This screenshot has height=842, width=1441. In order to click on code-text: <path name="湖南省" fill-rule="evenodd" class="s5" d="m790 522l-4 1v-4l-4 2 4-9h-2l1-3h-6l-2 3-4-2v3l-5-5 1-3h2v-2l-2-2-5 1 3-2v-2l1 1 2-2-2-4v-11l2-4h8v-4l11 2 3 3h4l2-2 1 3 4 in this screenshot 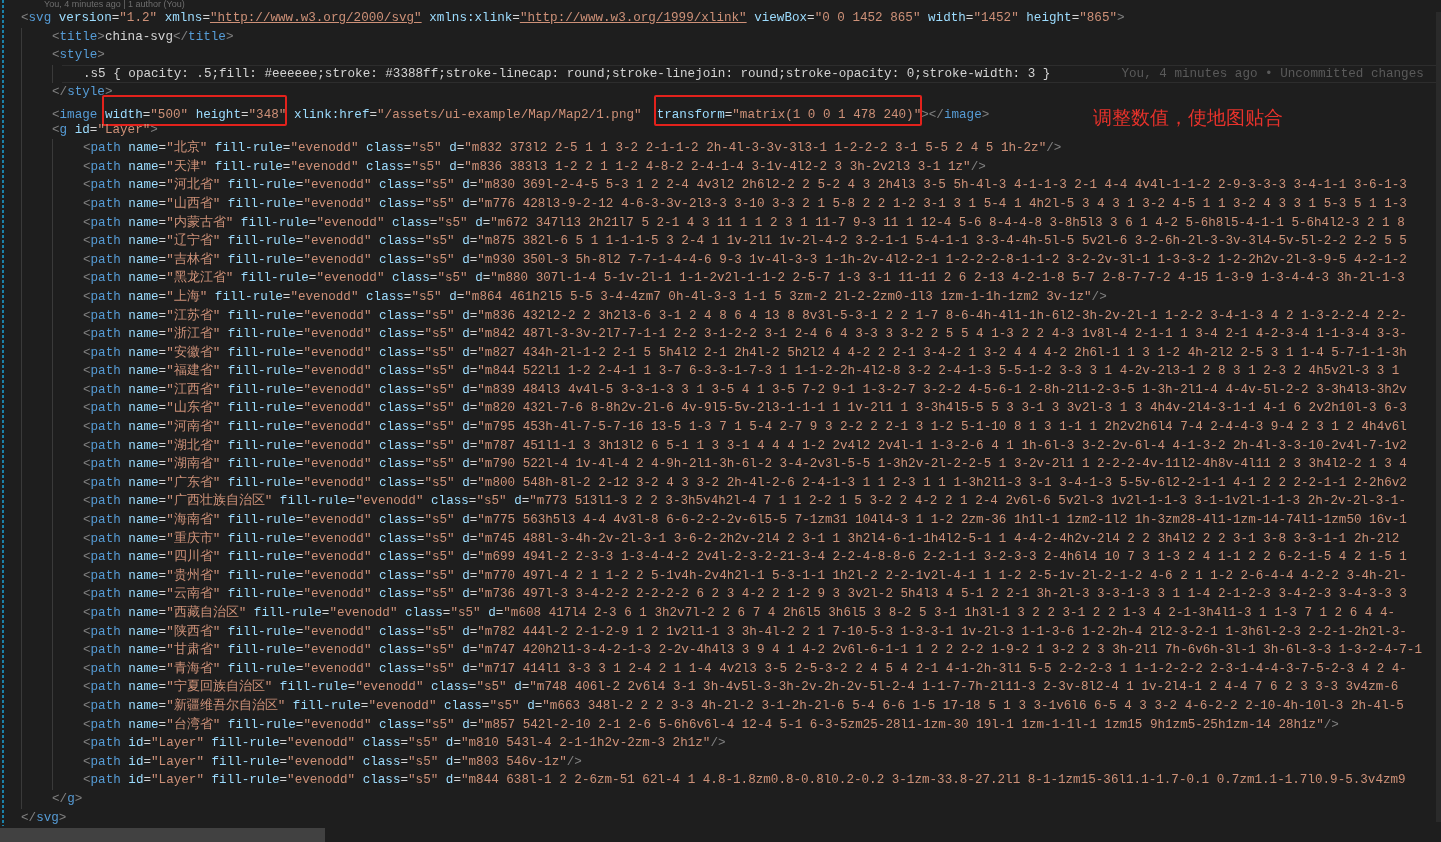, I will do `click(745, 464)`.